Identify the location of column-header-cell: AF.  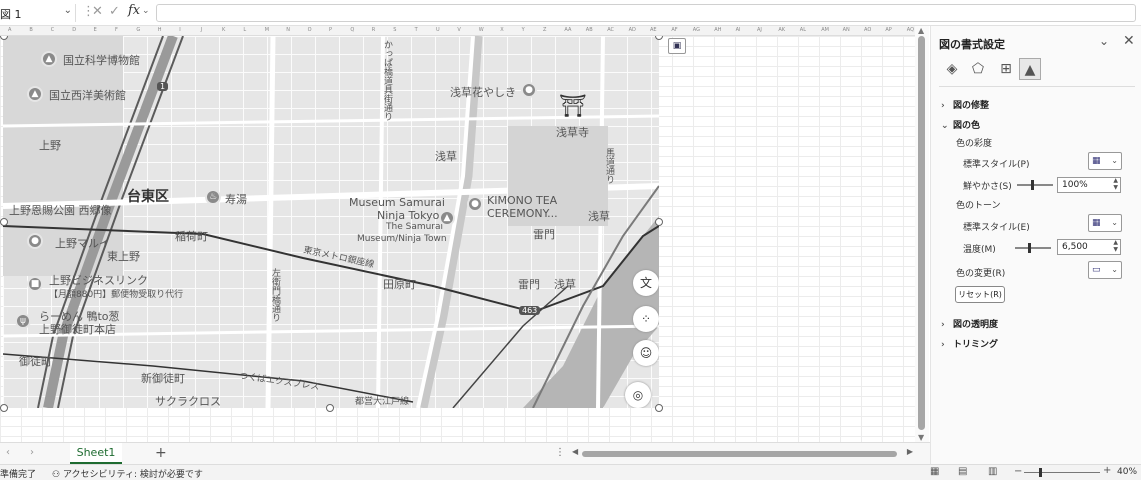
(674, 30).